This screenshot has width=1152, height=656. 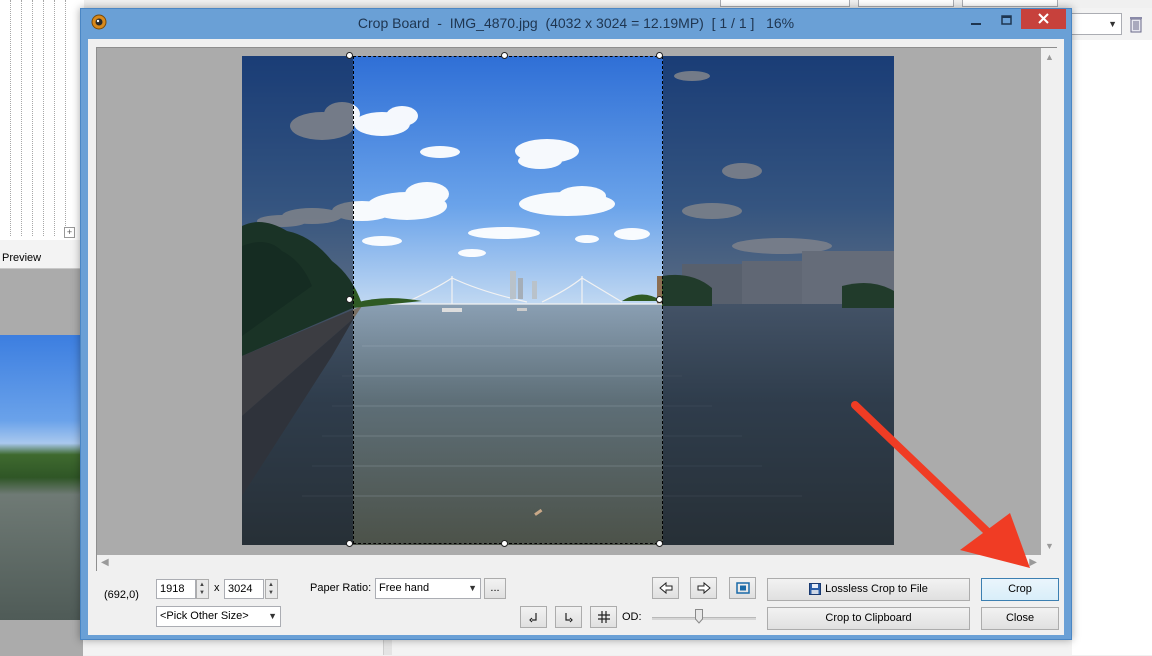 I want to click on floppy-disk-icon, so click(x=815, y=589).